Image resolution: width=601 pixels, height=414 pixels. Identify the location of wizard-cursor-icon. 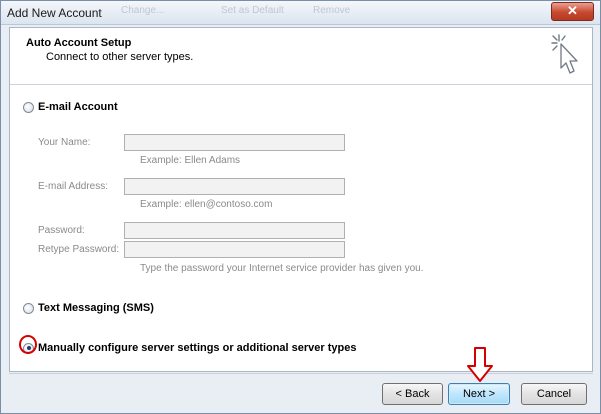
(564, 54).